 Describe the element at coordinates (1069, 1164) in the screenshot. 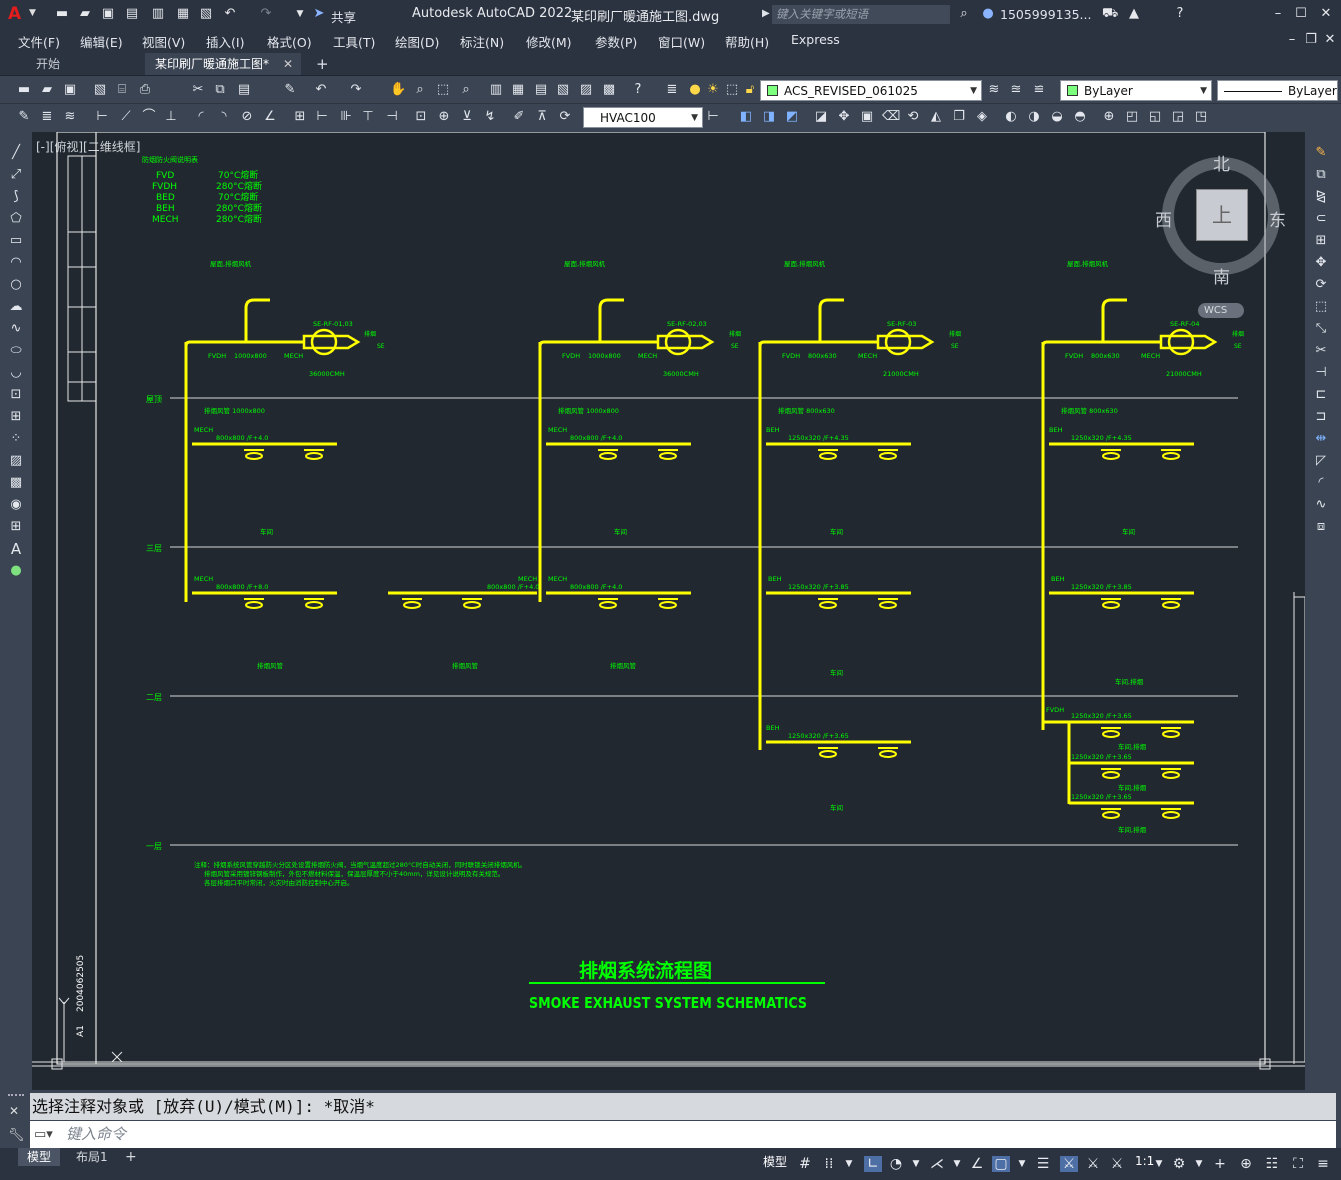

I see `annotation-visibility-icon: ⚔` at that location.